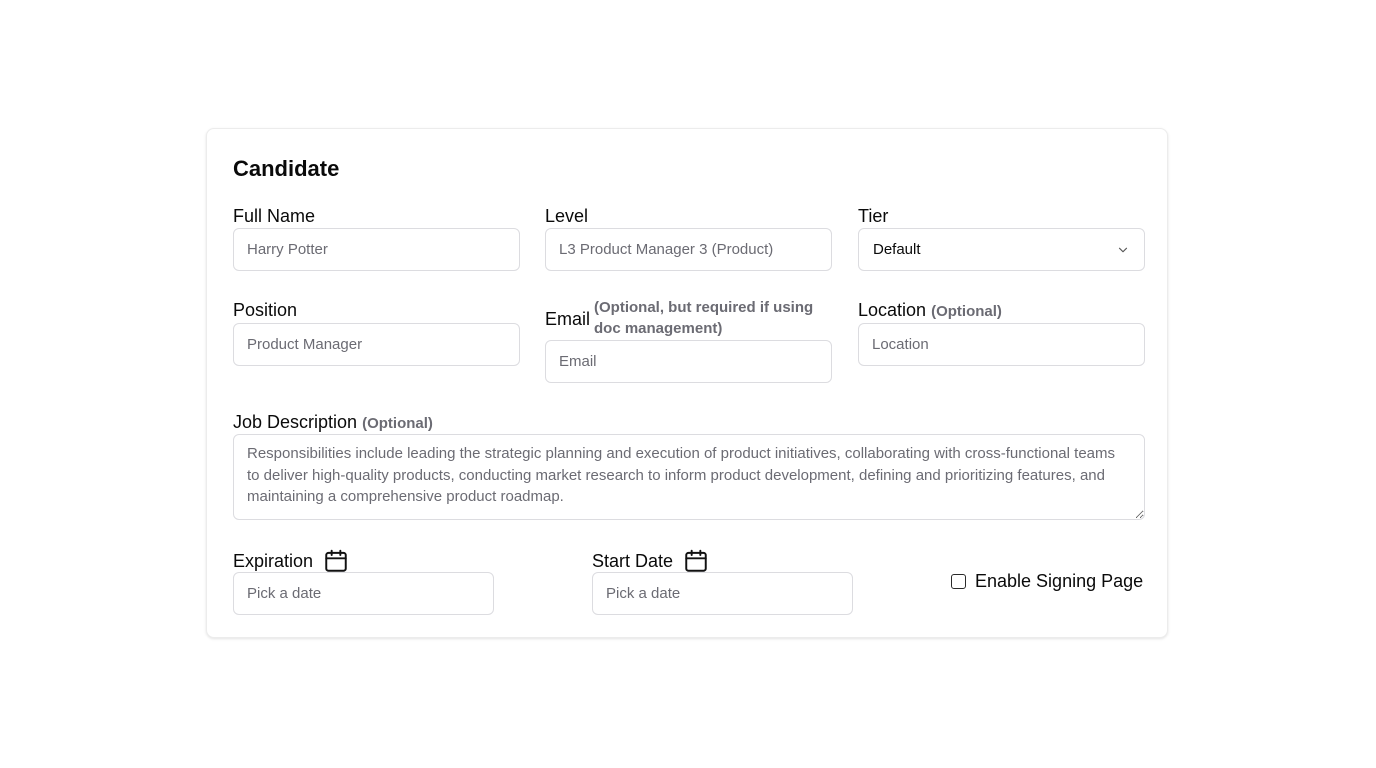 This screenshot has height=768, width=1376. Describe the element at coordinates (897, 249) in the screenshot. I see `tier-selected-value: Default` at that location.